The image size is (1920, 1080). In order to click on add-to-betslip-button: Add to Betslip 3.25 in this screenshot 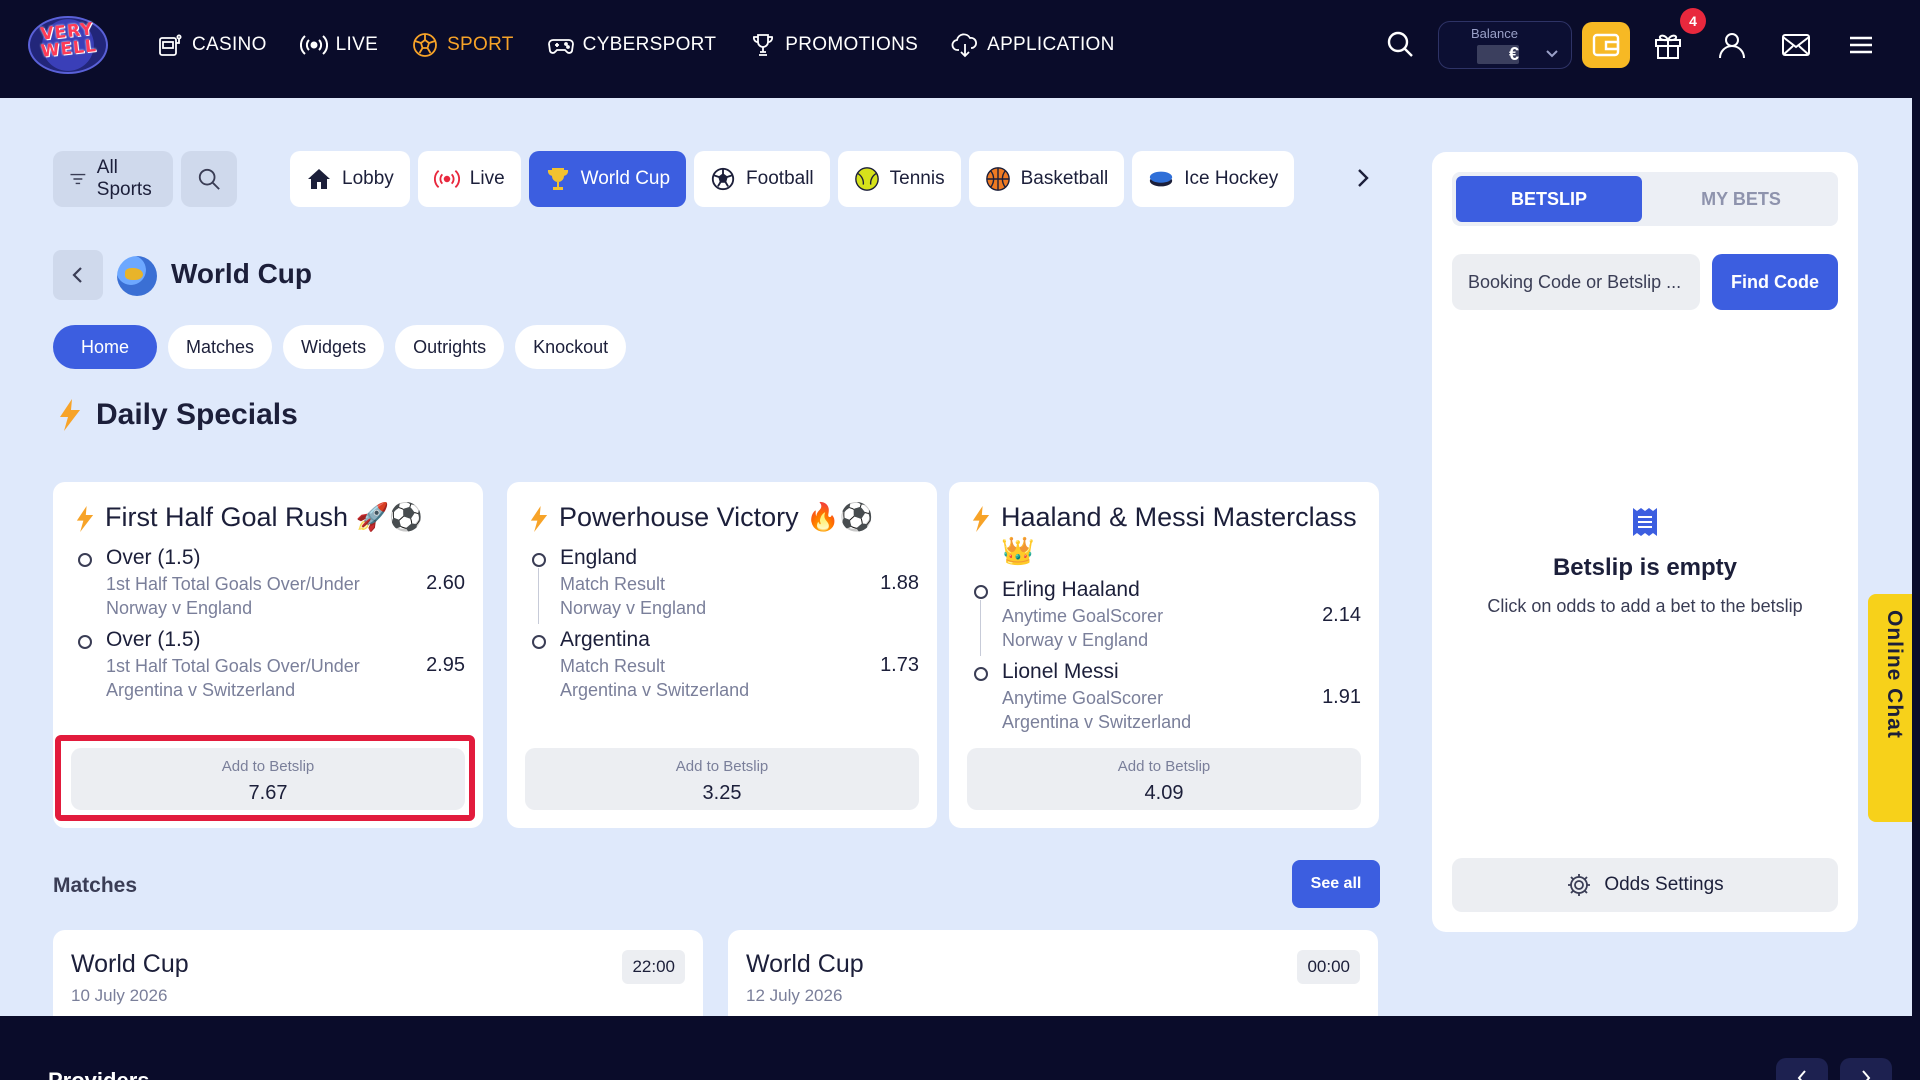, I will do `click(722, 779)`.